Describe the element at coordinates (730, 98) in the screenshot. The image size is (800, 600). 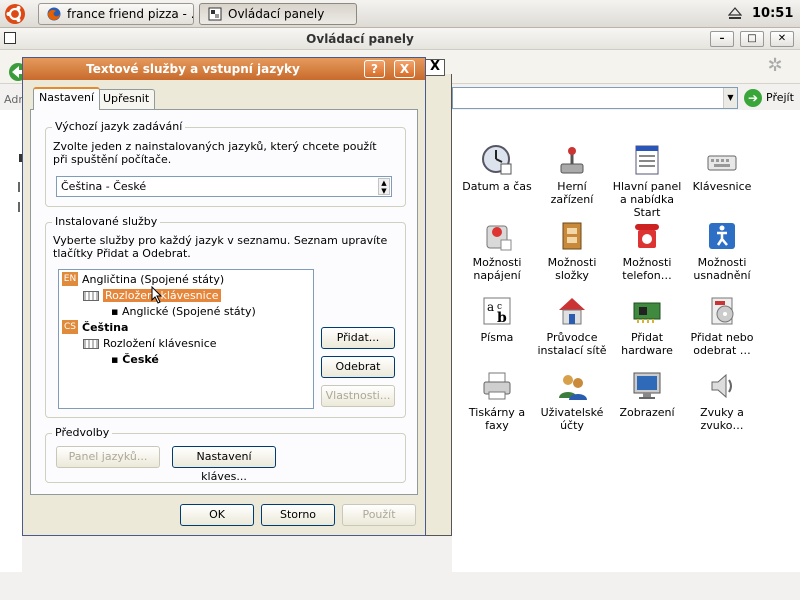
I see `chevron-down-icon: ▼` at that location.